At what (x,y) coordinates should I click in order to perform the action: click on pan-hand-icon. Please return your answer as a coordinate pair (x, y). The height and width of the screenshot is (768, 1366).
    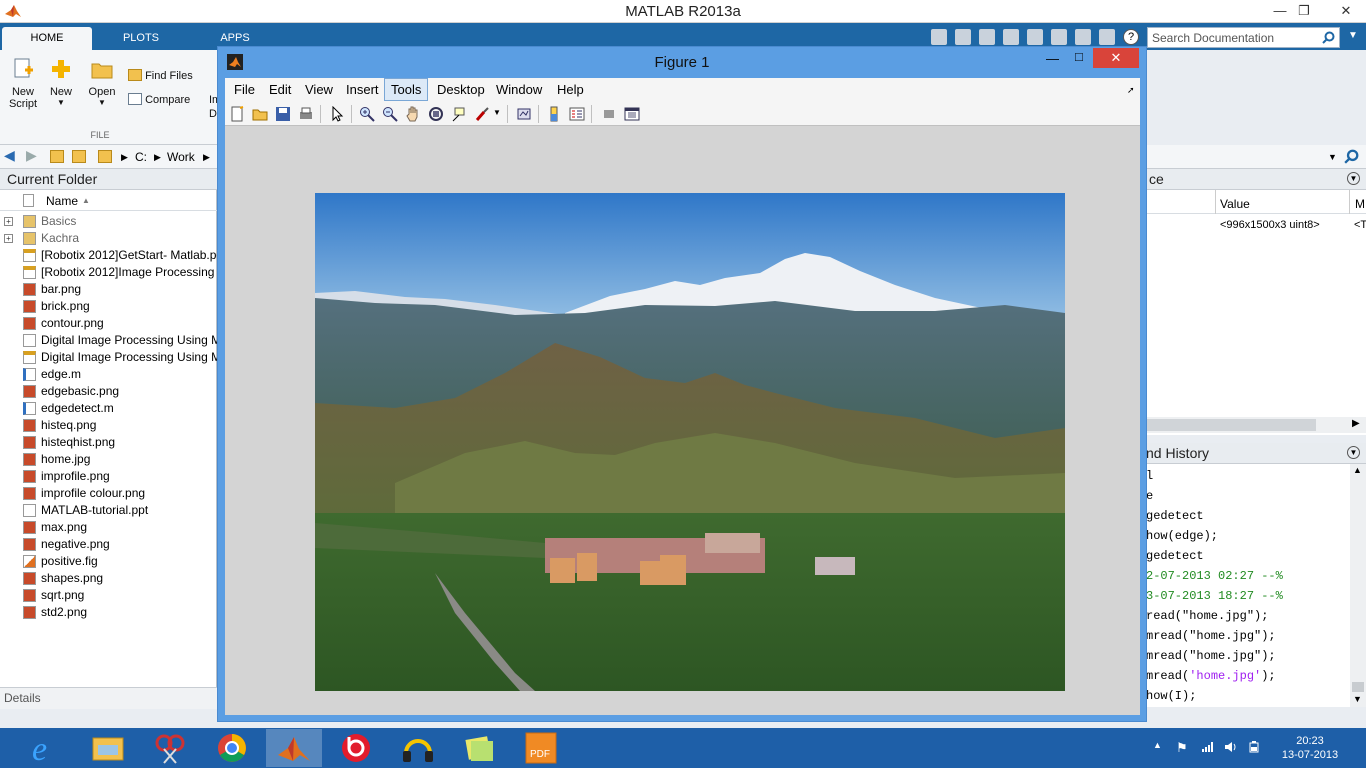
    Looking at the image, I should click on (413, 114).